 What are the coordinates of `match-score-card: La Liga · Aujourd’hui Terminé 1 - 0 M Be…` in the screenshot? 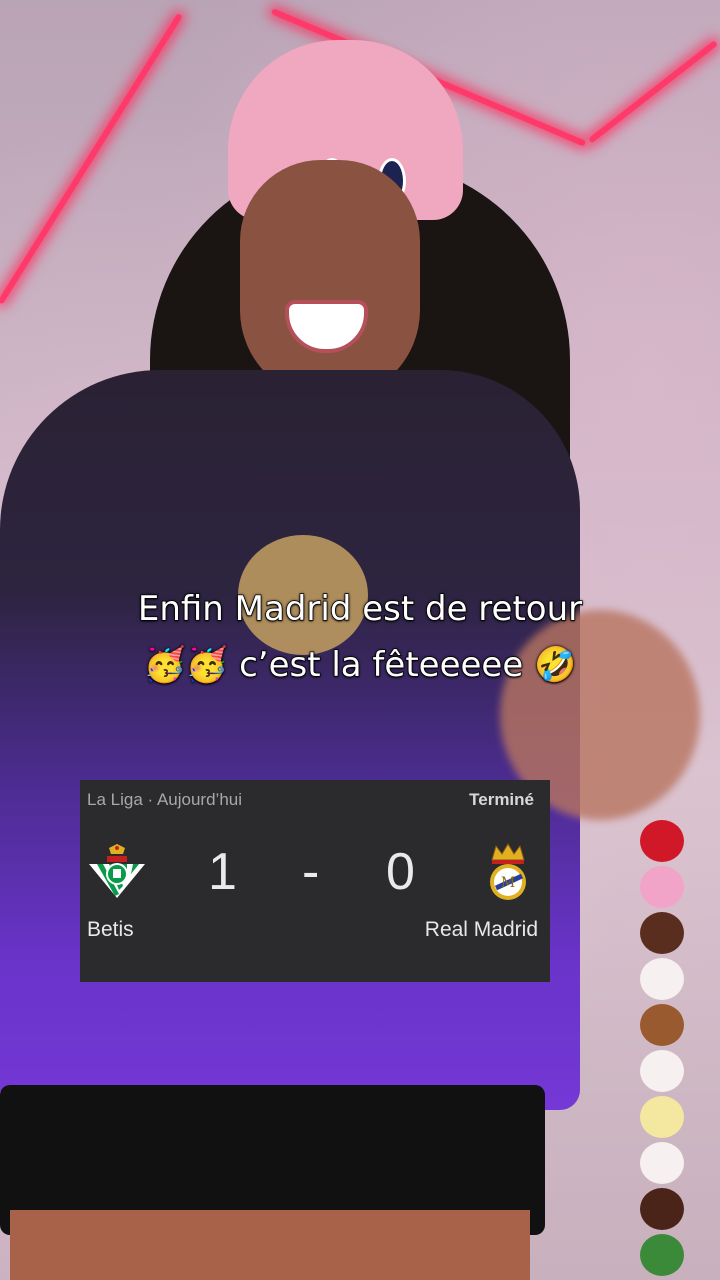 It's located at (315, 881).